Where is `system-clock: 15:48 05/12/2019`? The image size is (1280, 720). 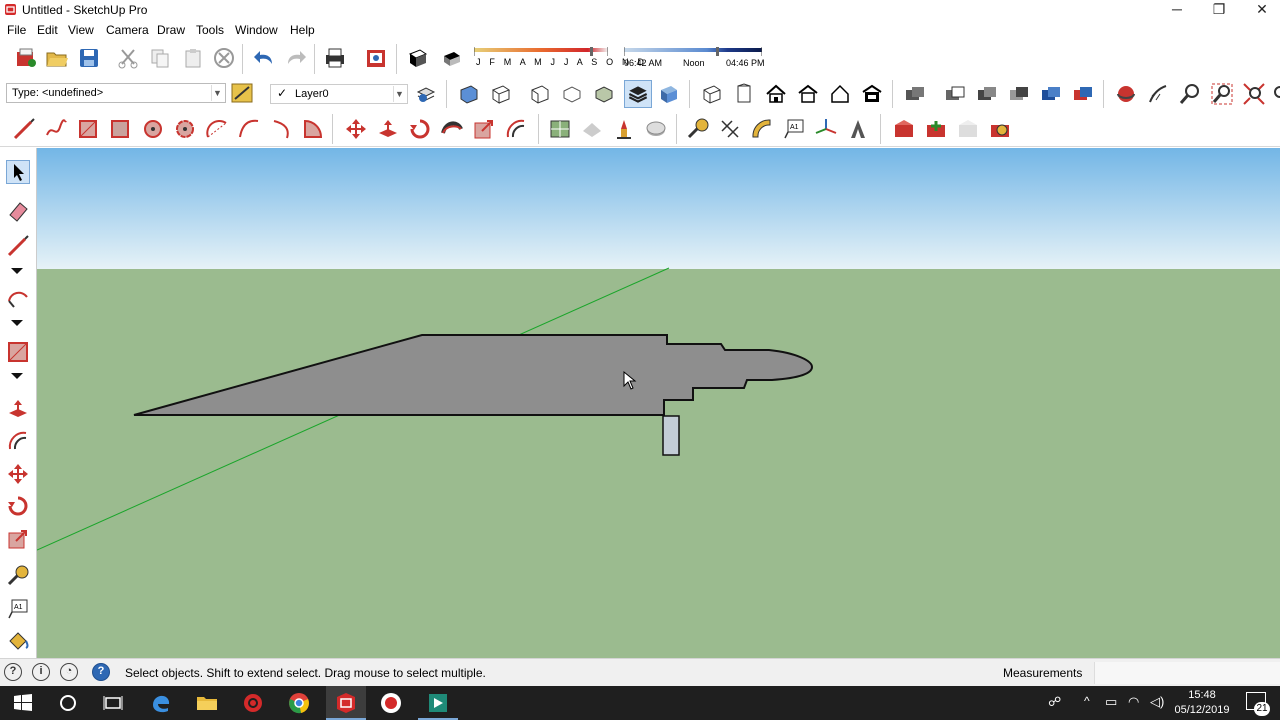
system-clock: 15:48 05/12/2019 is located at coordinates (1202, 703).